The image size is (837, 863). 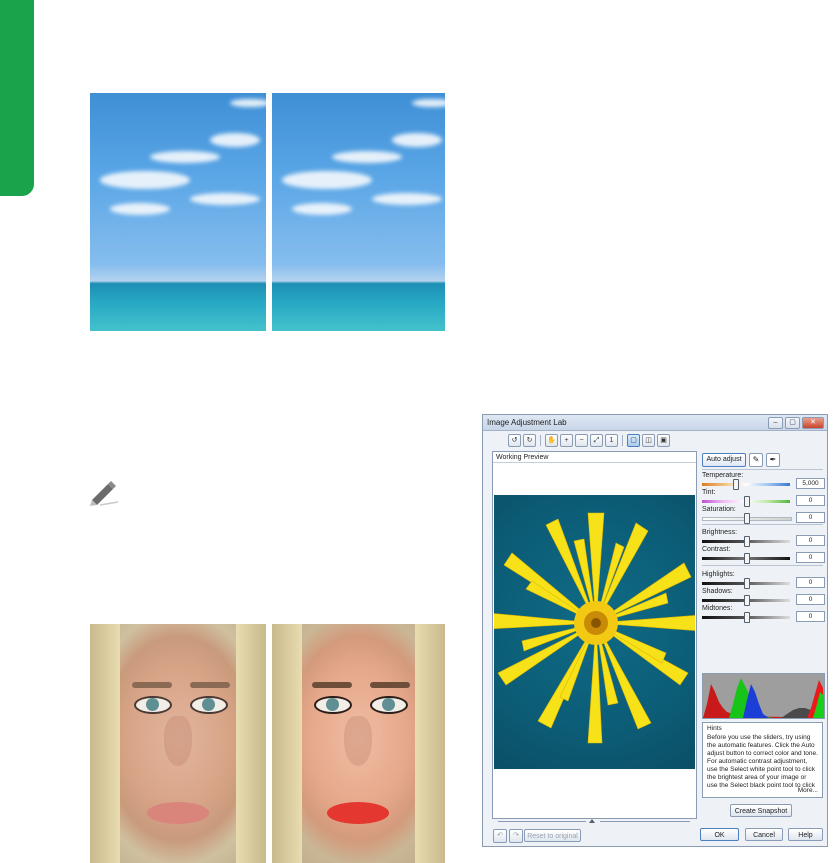 What do you see at coordinates (761, 810) in the screenshot?
I see `create-snapshot-button: Create Snapshot` at bounding box center [761, 810].